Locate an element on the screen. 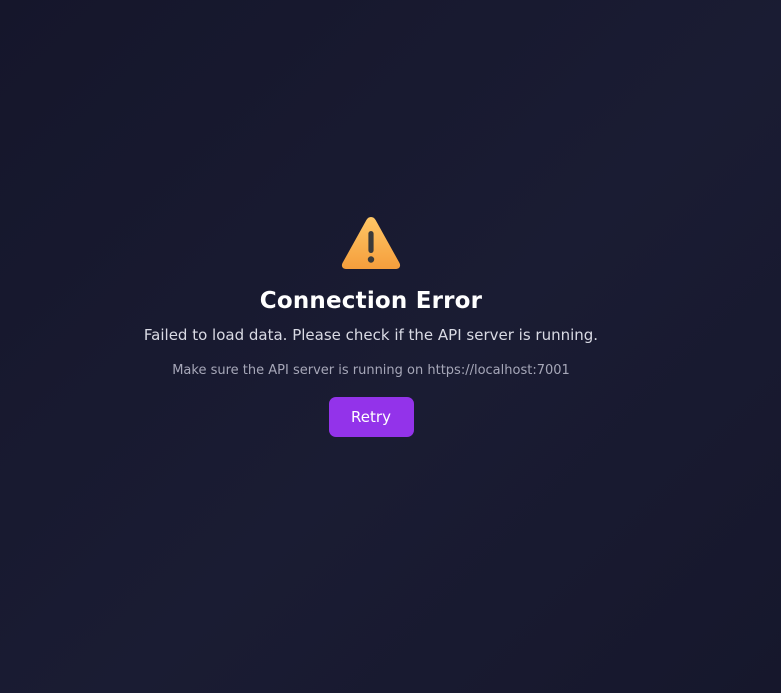 The height and width of the screenshot is (693, 781). error-title: Connection Error is located at coordinates (371, 301).